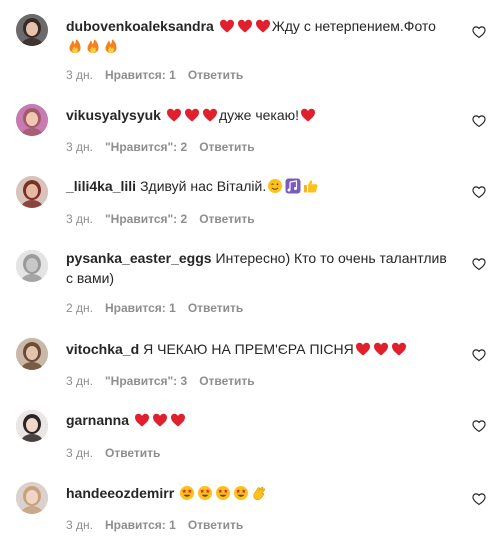 This screenshot has width=498, height=552. What do you see at coordinates (120, 493) in the screenshot?
I see `comment-username: handeeozdemirr` at bounding box center [120, 493].